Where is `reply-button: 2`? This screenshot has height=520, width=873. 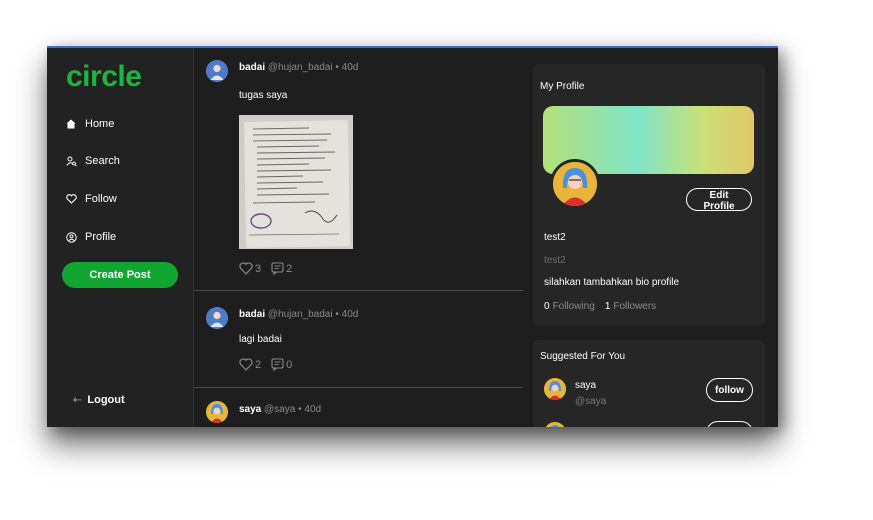 reply-button: 2 is located at coordinates (281, 268).